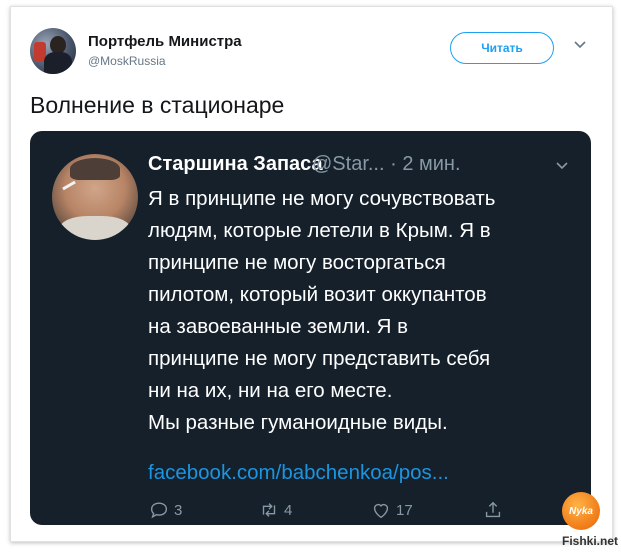 The height and width of the screenshot is (552, 621). What do you see at coordinates (368, 512) in the screenshot?
I see `embedded-action-bar: 3 4 17` at bounding box center [368, 512].